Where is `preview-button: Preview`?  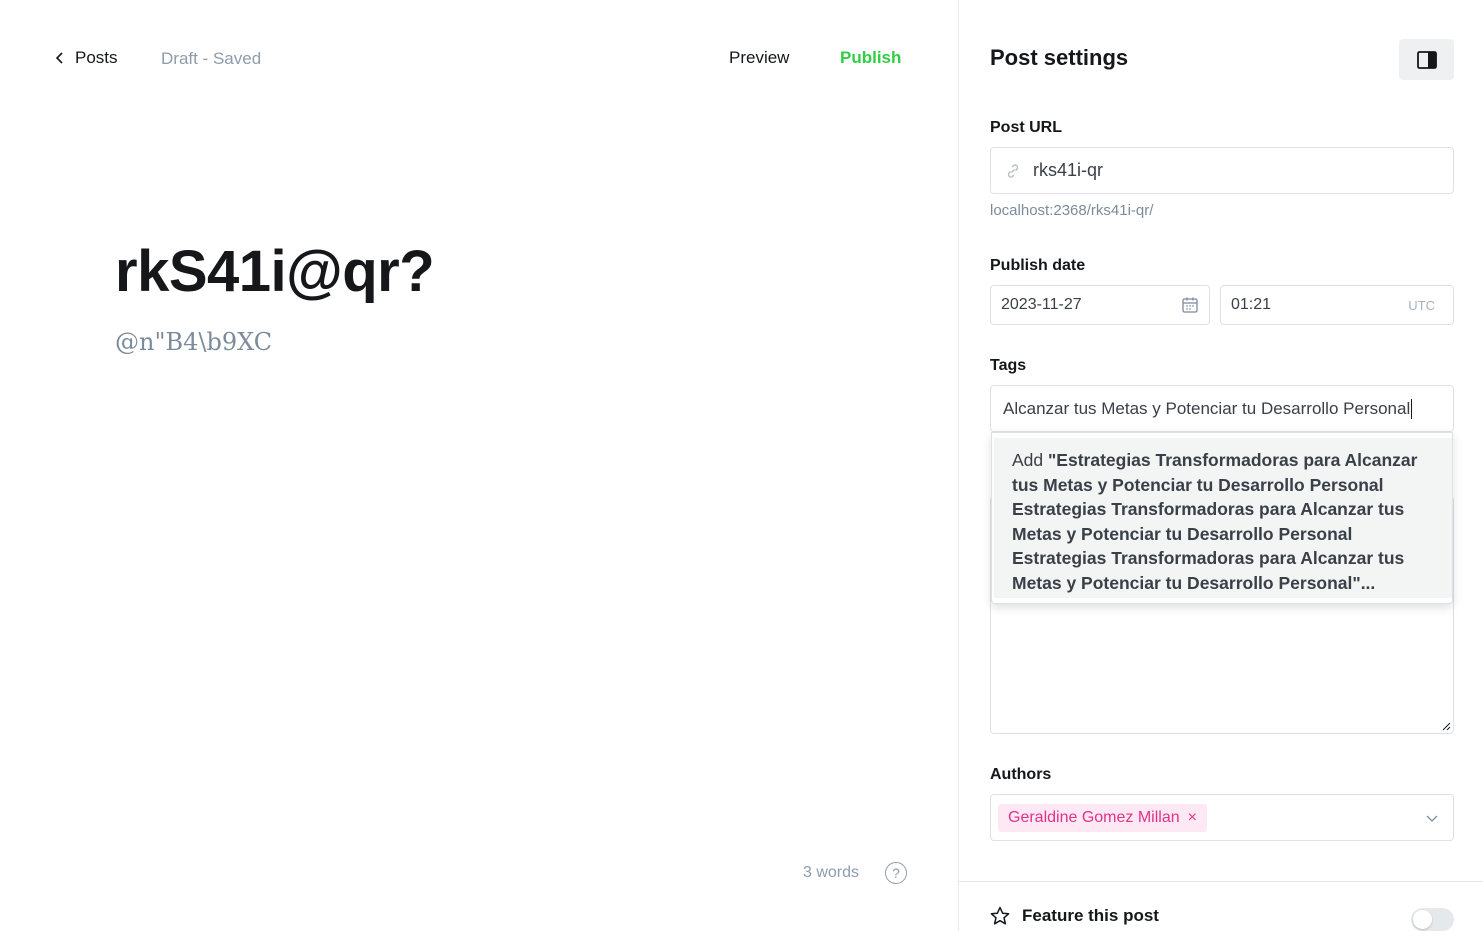 preview-button: Preview is located at coordinates (759, 58).